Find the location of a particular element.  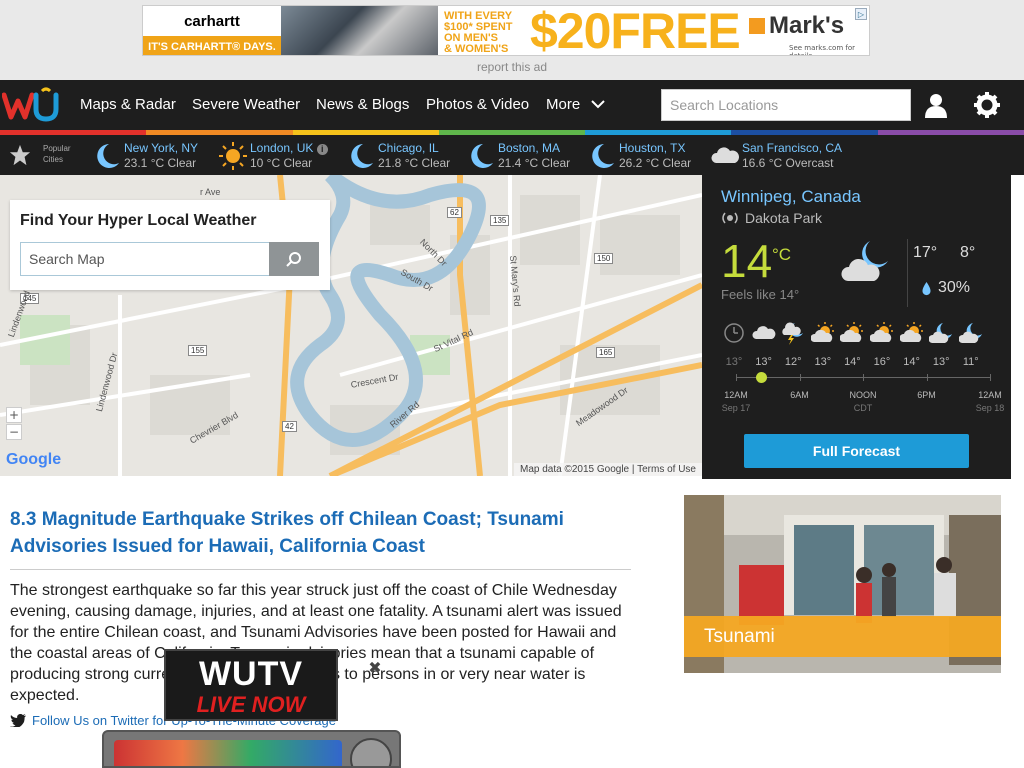

hyperlocal-widget: Find Your Hyper Local Weather Search Map is located at coordinates (170, 245).